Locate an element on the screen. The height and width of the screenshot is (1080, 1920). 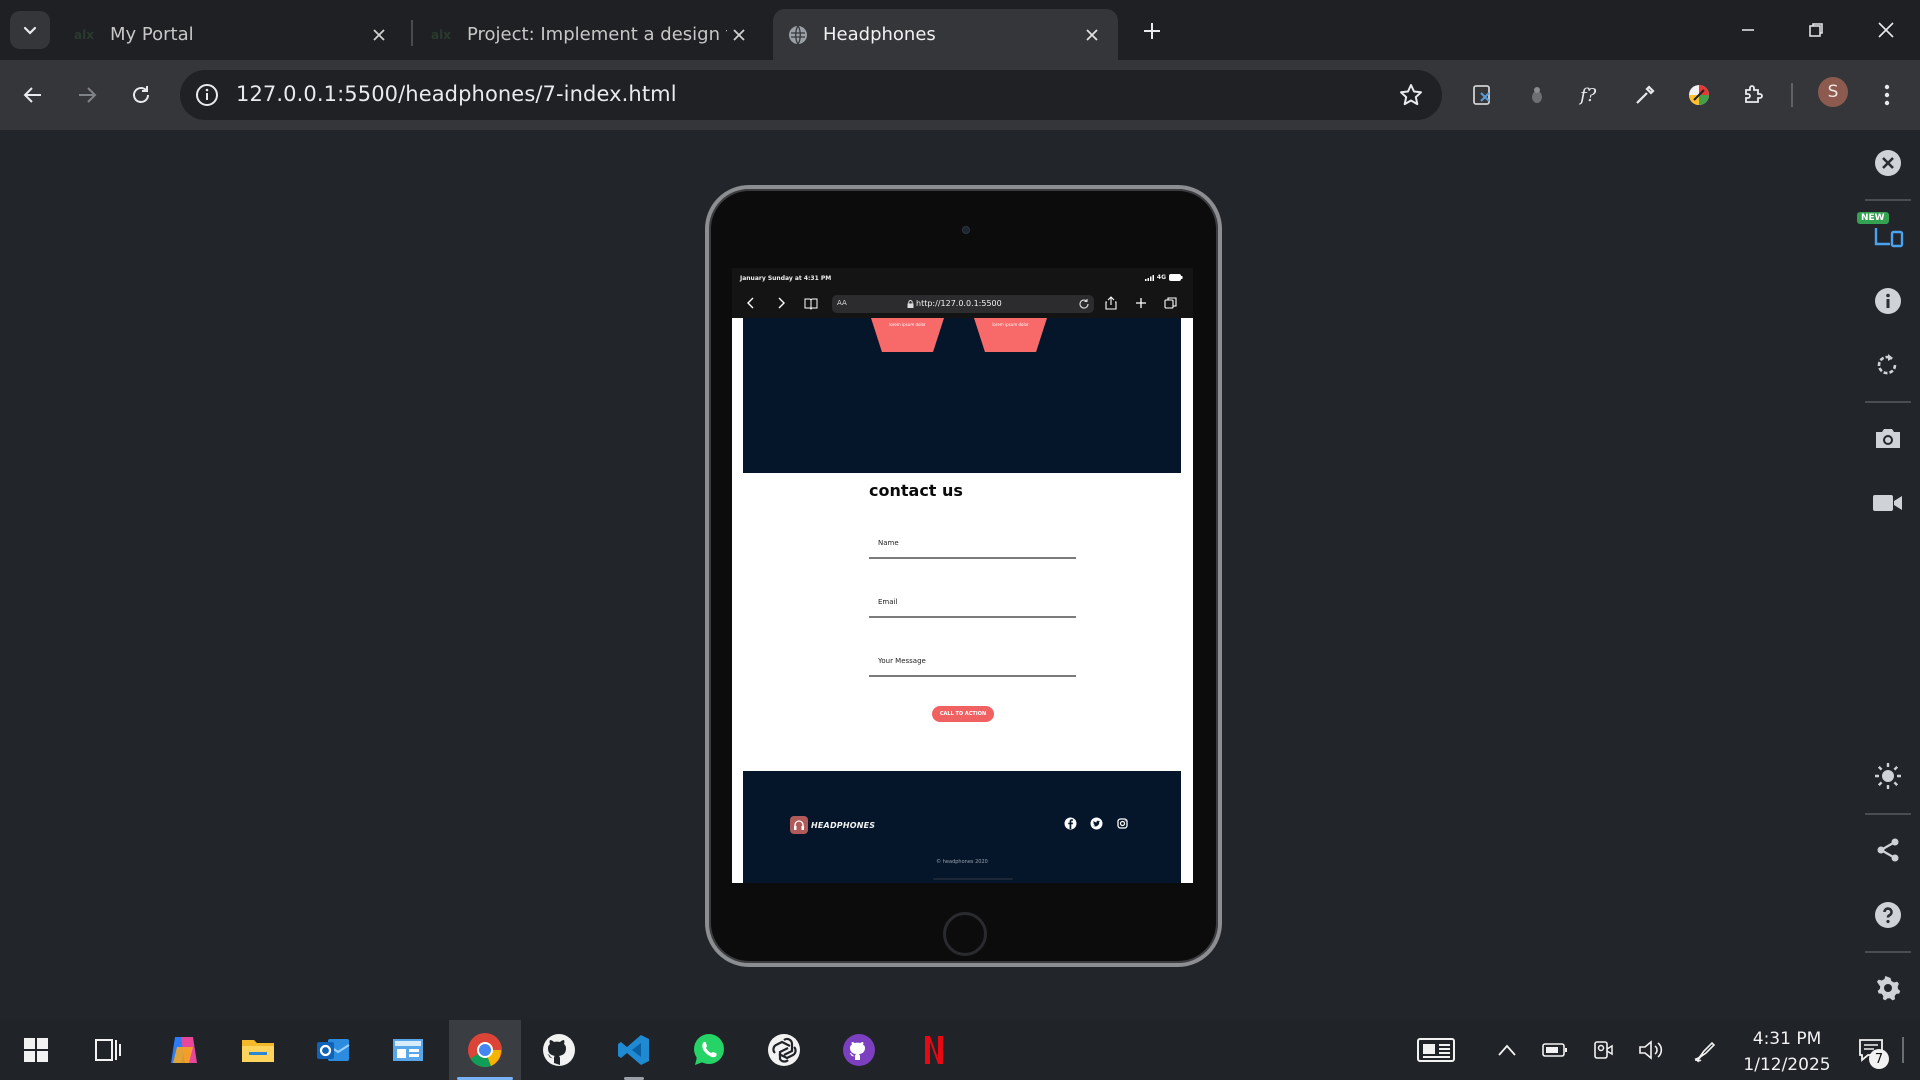
task-view-icon is located at coordinates (108, 1050).